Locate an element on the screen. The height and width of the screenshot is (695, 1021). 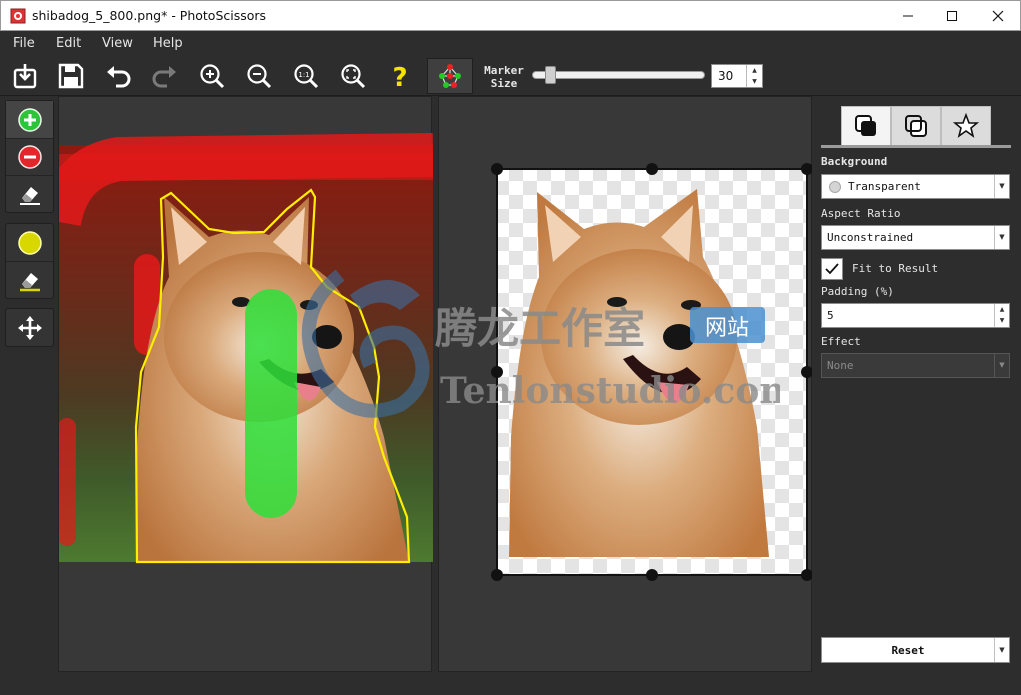
marker-tool-group is located at coordinates (29, 156).